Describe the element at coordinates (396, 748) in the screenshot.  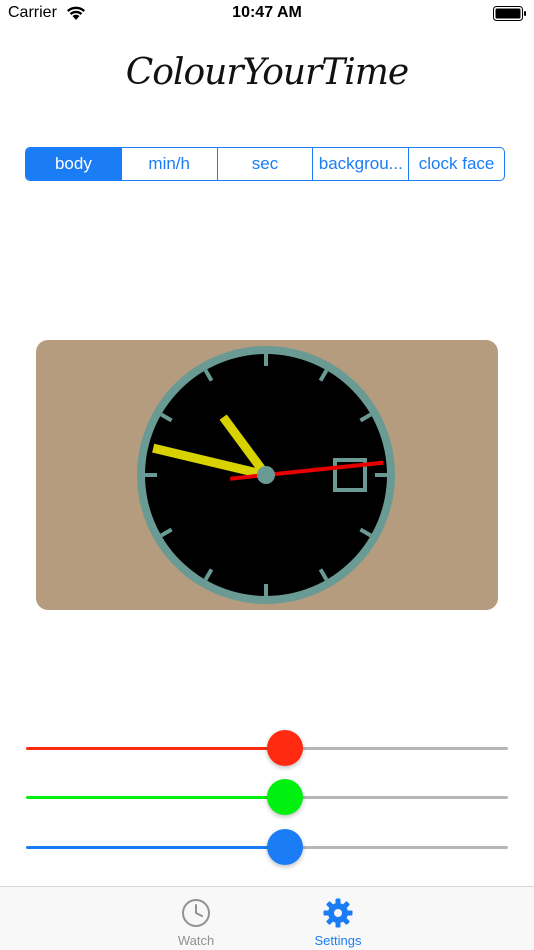
I see `red-slider-track` at that location.